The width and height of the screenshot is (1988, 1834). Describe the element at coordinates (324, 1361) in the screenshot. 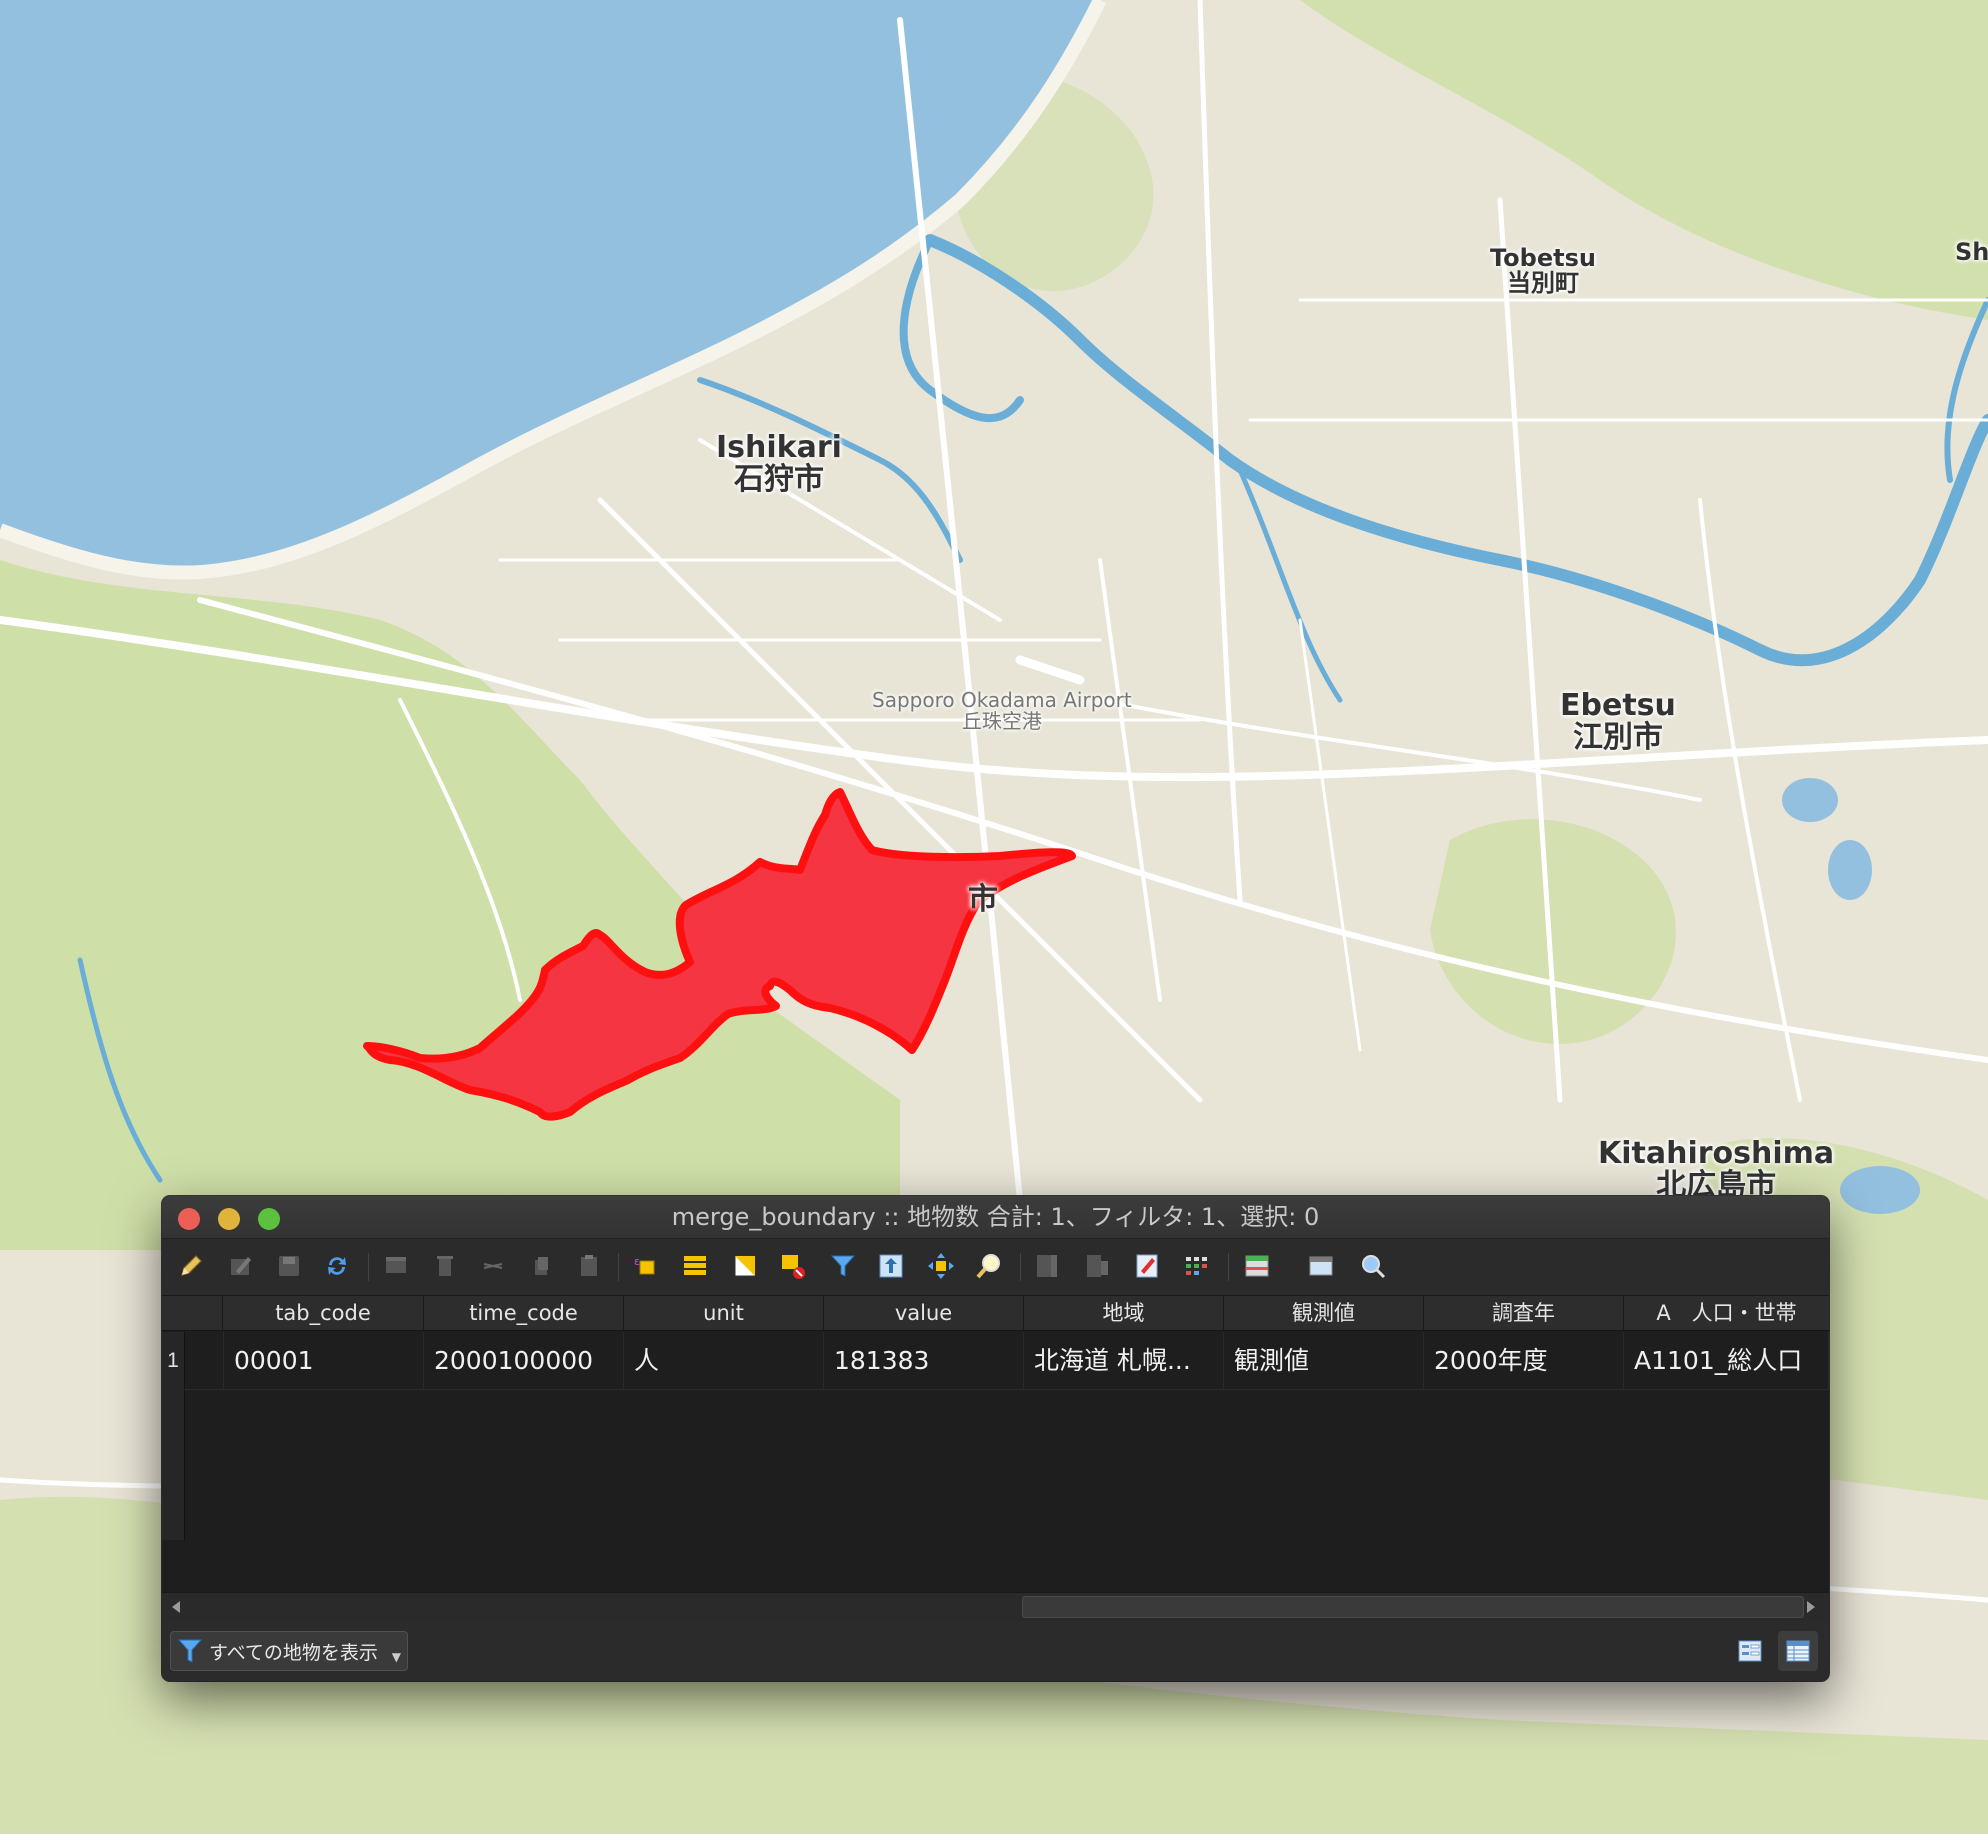

I see `table-cell: 00001` at that location.